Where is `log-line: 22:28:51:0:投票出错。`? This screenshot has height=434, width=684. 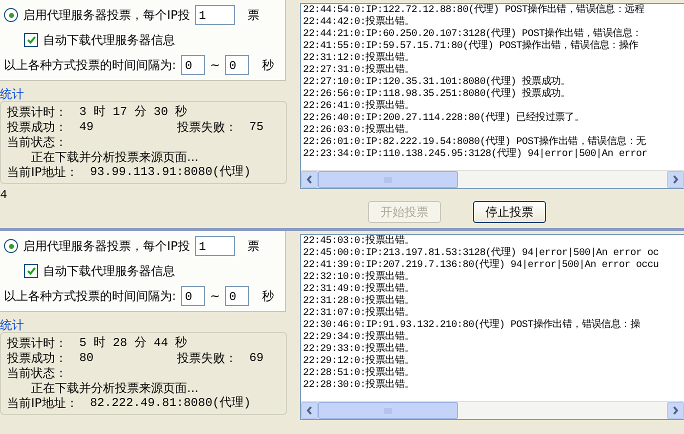 log-line: 22:28:51:0:投票出错。 is located at coordinates (359, 373).